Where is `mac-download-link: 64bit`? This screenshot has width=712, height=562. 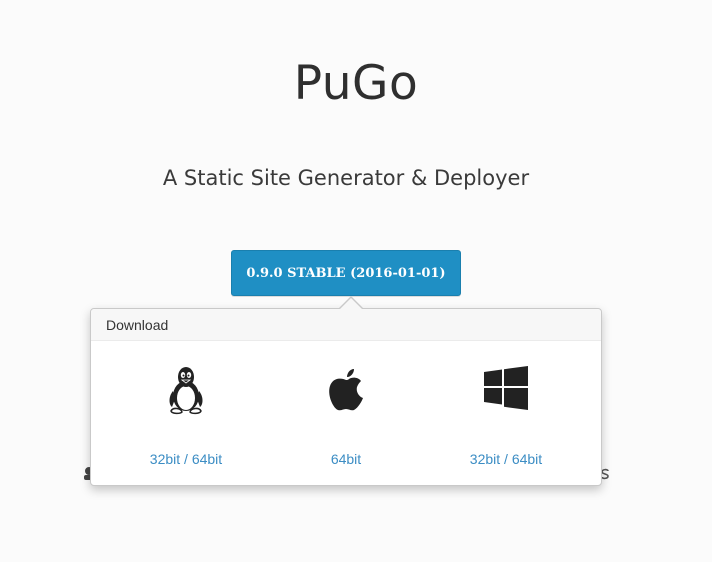 mac-download-link: 64bit is located at coordinates (346, 459).